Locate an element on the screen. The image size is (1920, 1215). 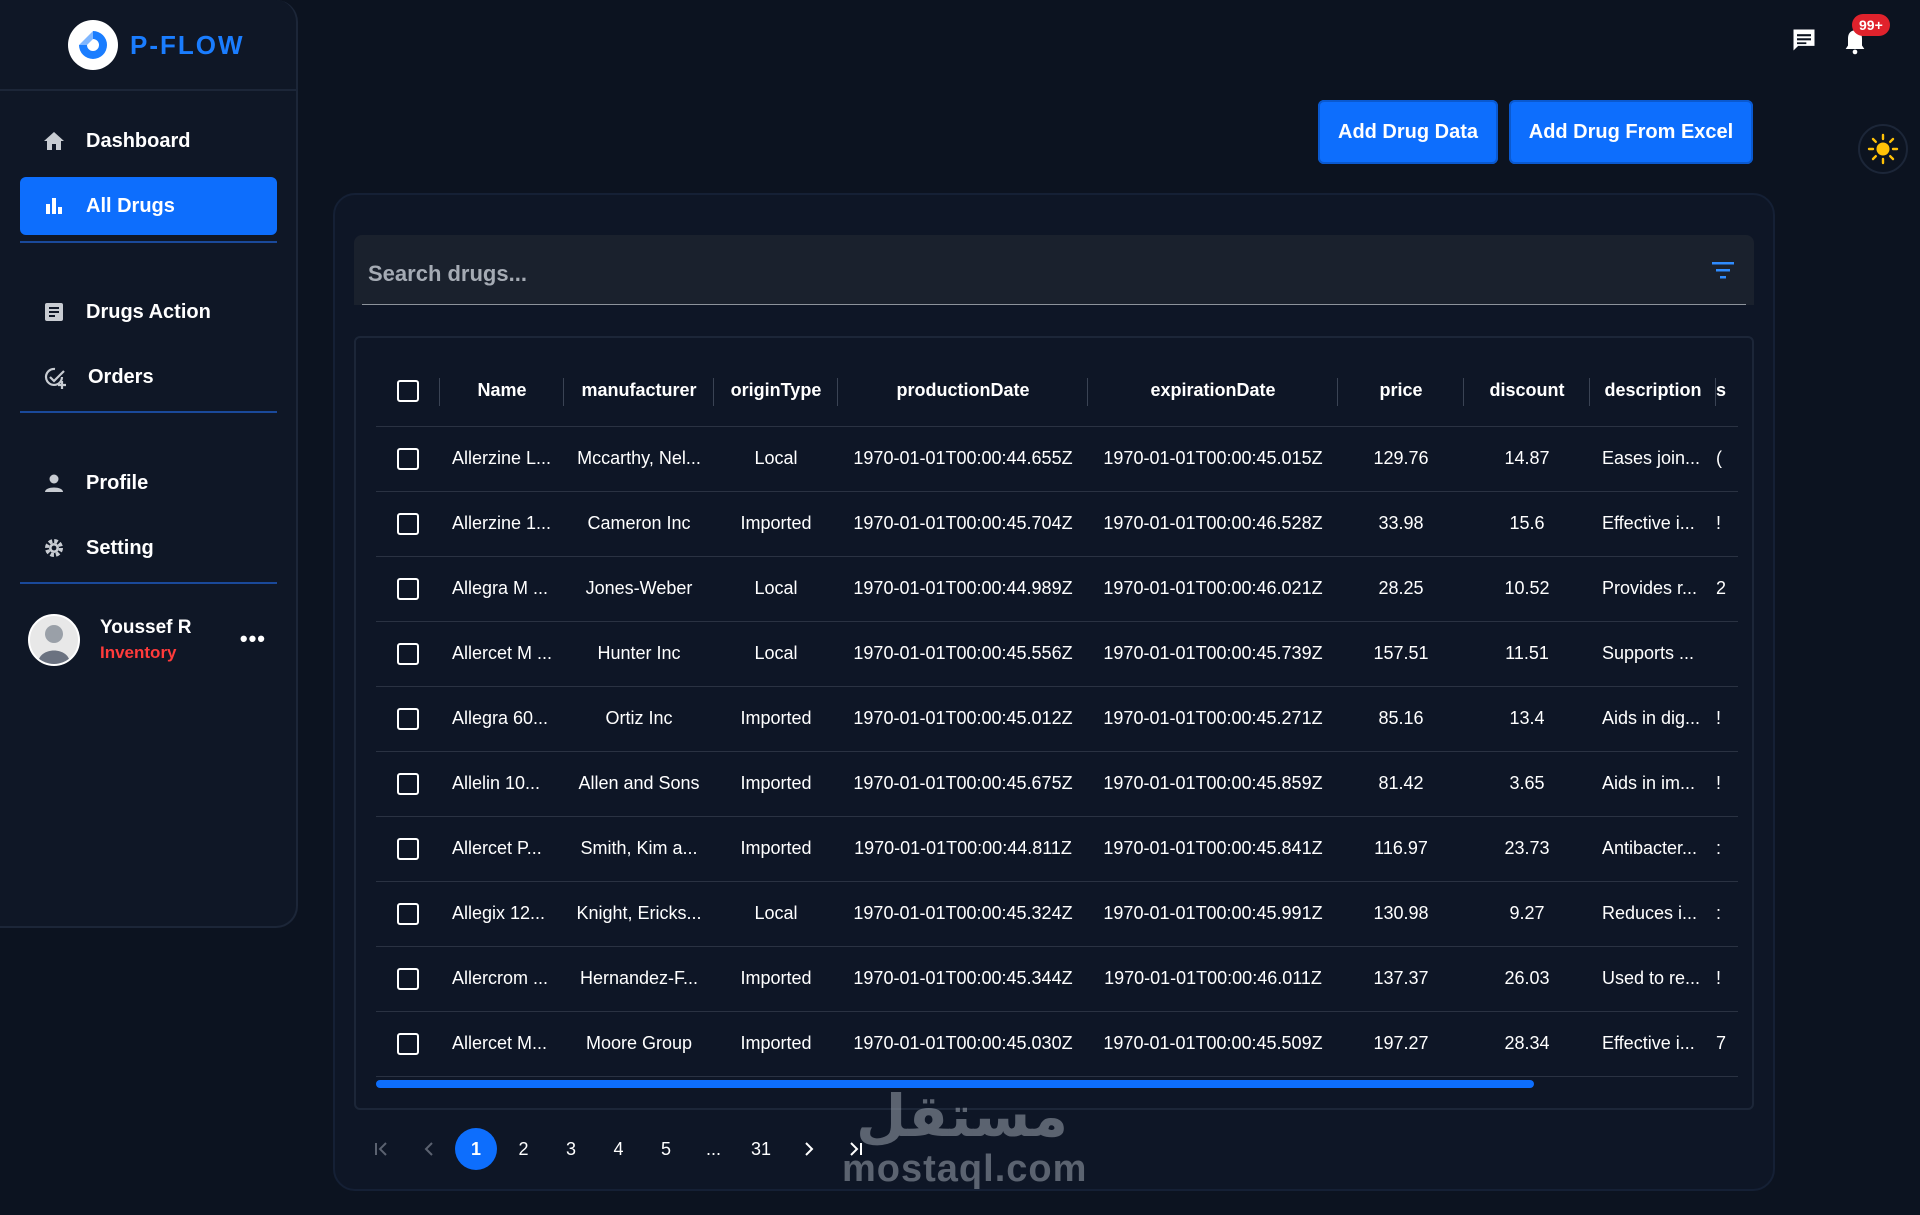
cell-expiration-date: 1970-01-01T00:00:46.011Z is located at coordinates (1213, 978).